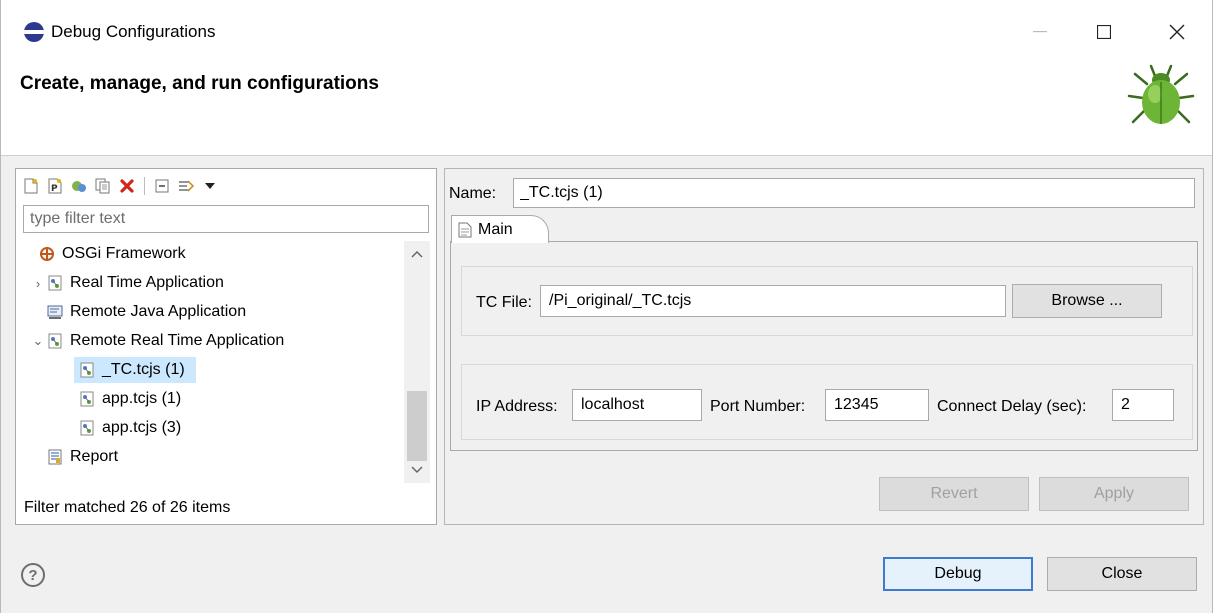  Describe the element at coordinates (177, 340) in the screenshot. I see `tree-item-label: Remote Real Time Application` at that location.